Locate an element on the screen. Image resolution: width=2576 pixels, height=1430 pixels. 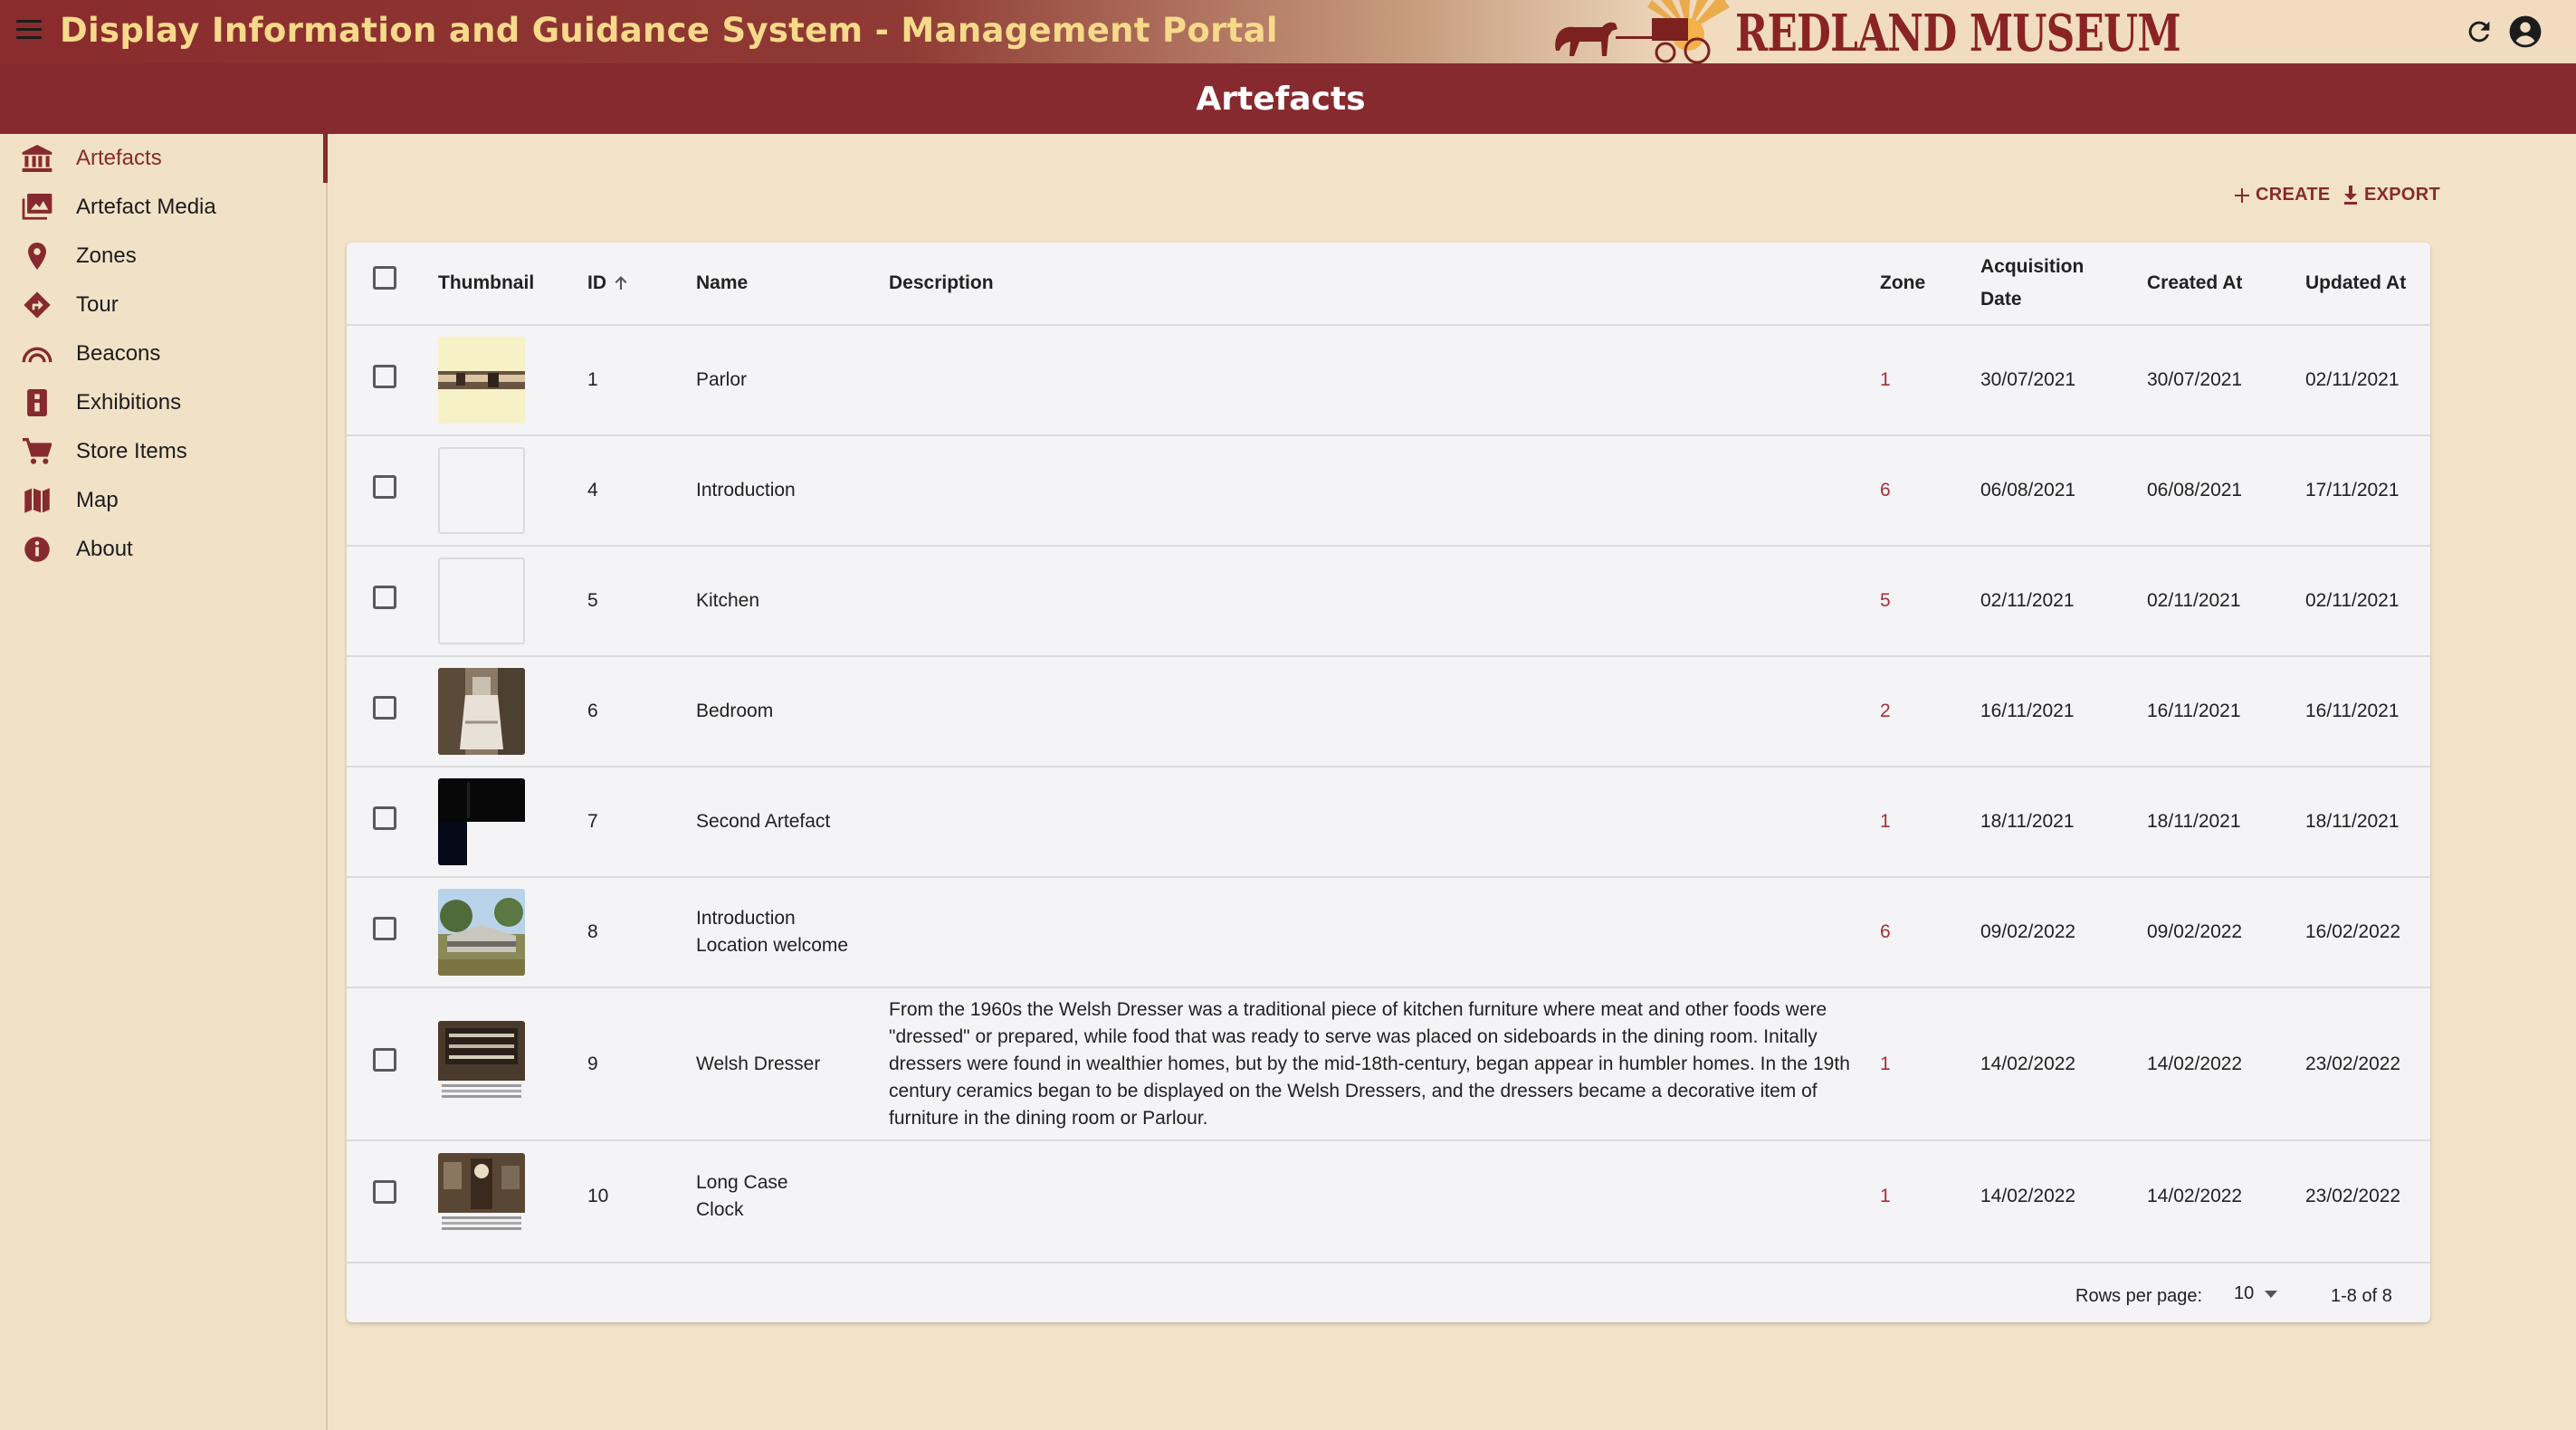
account-icon is located at coordinates (2526, 31).